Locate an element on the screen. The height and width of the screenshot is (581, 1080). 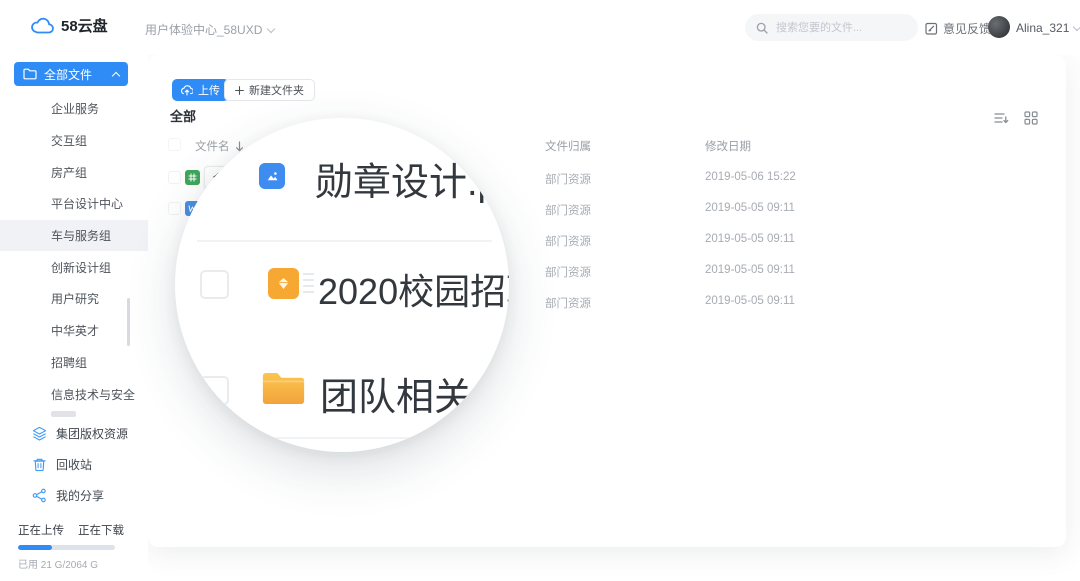
upload-button: 上传 is located at coordinates (200, 90).